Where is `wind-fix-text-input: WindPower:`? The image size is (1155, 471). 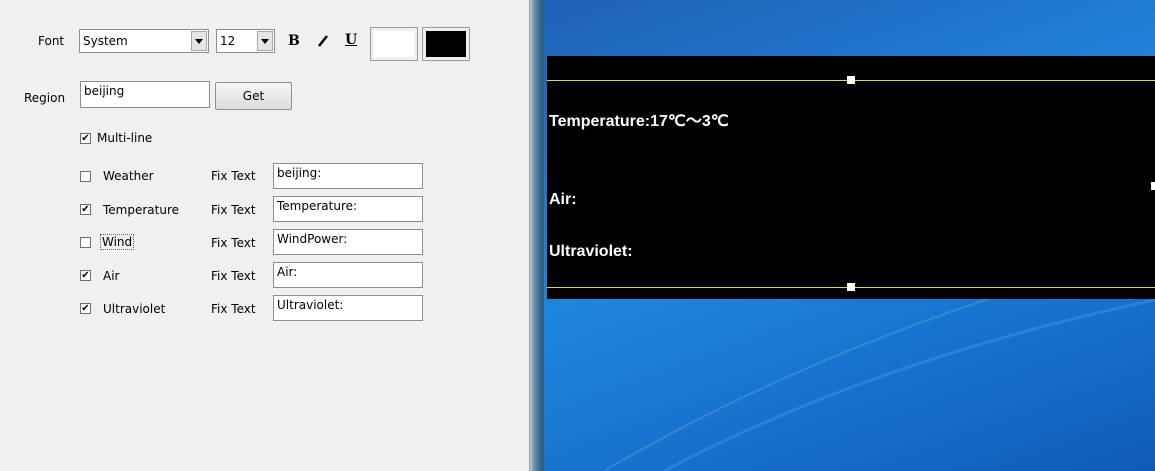 wind-fix-text-input: WindPower: is located at coordinates (348, 242).